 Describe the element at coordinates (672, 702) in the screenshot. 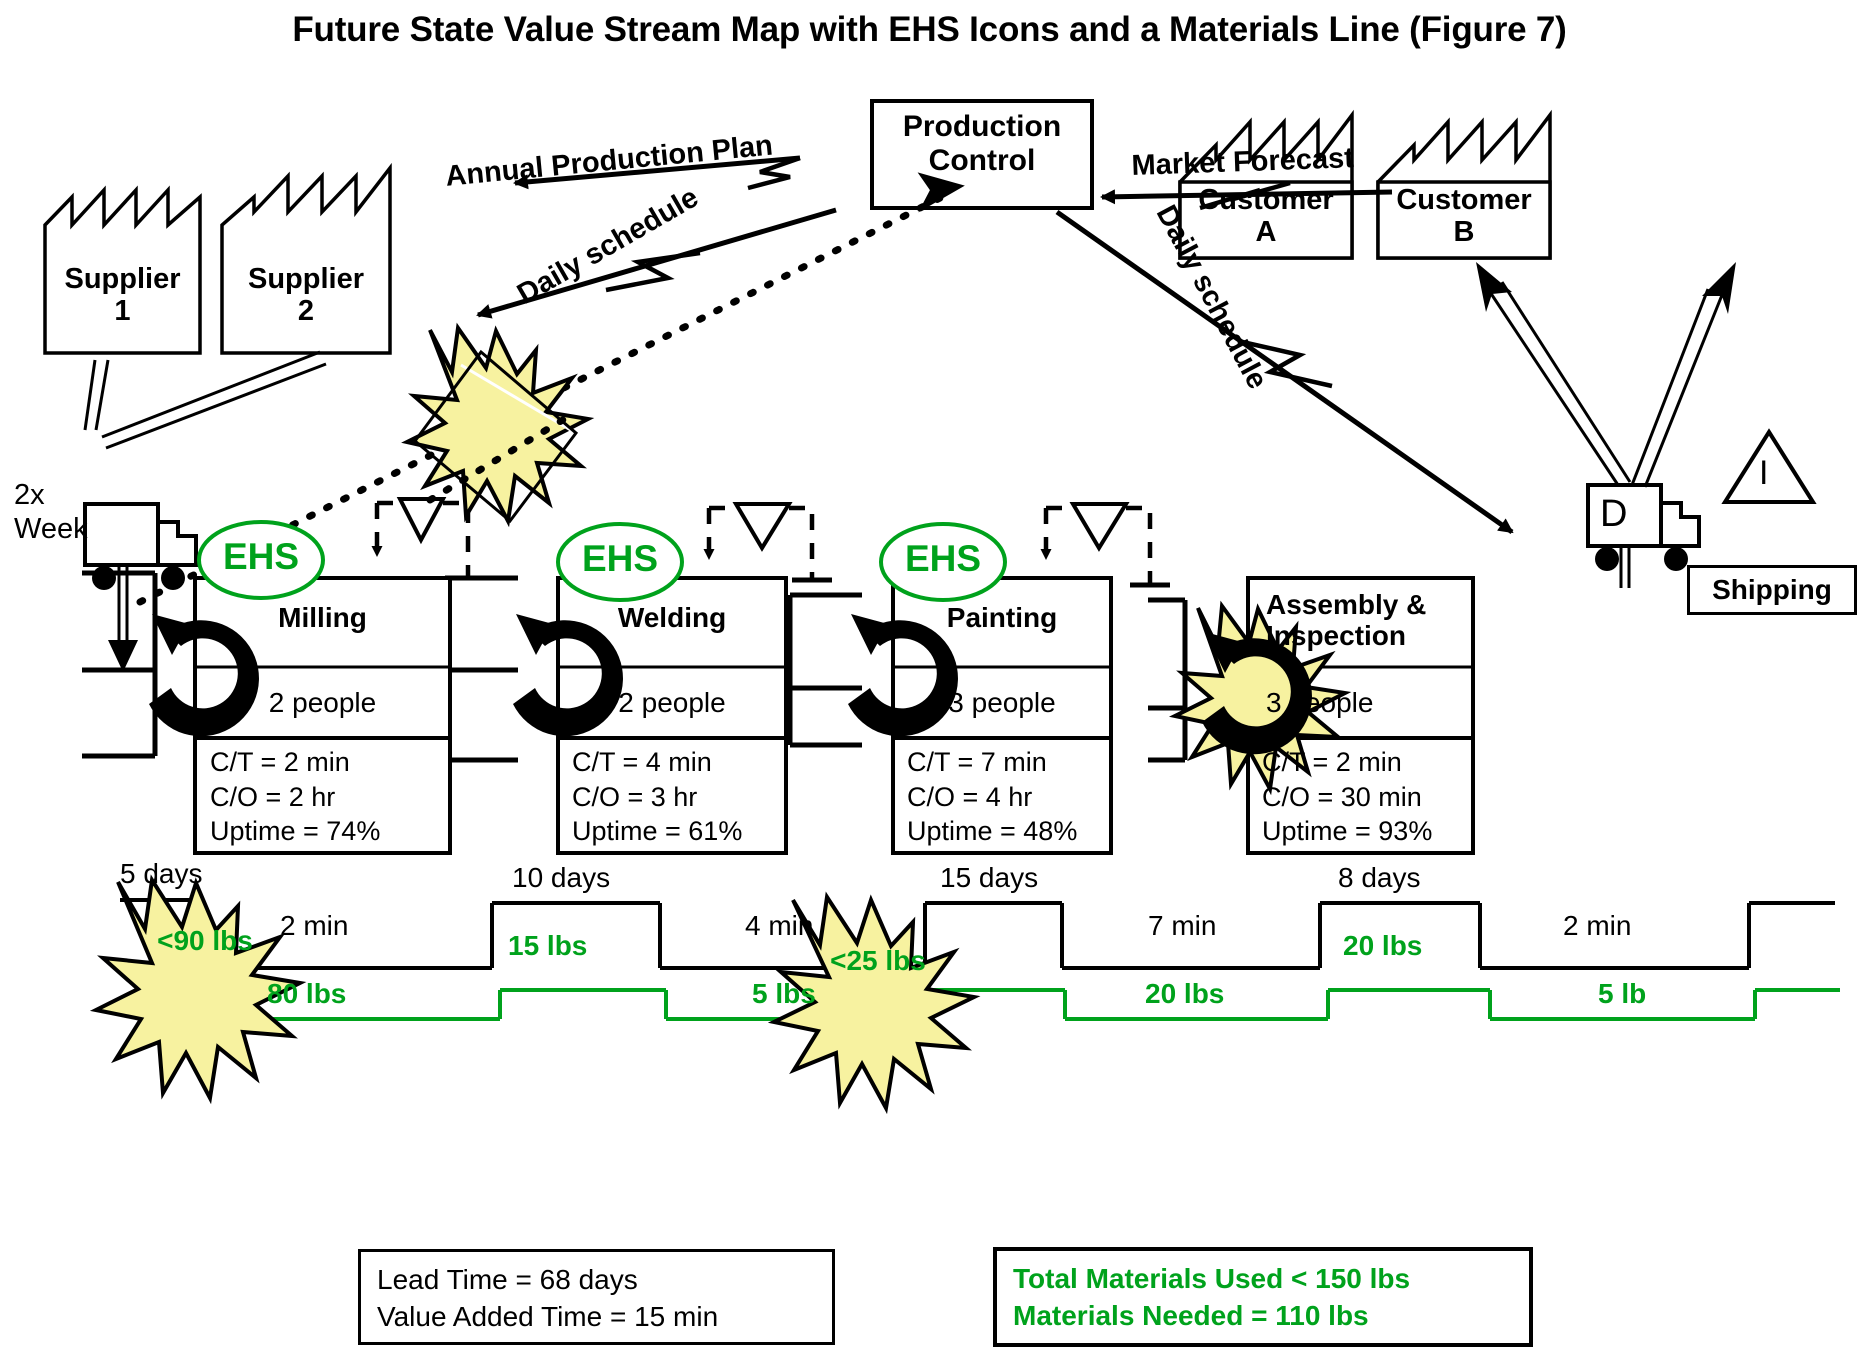

I see `process-people-welding: 2 people` at that location.